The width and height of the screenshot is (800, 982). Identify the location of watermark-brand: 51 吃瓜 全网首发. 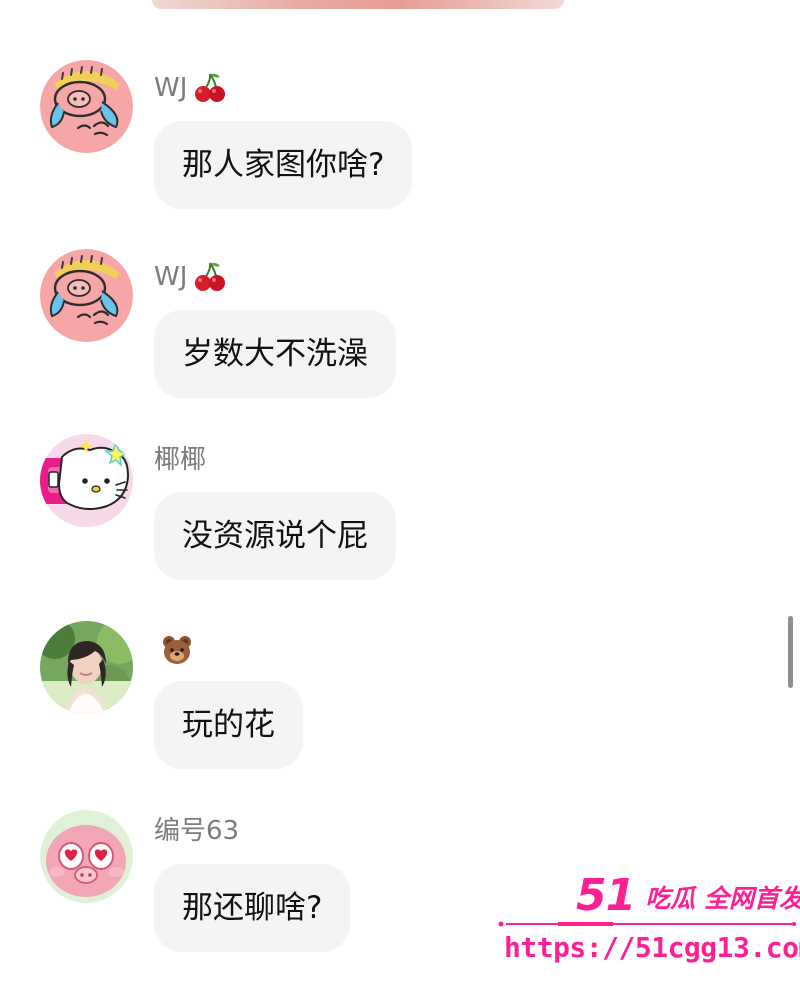
(688, 896).